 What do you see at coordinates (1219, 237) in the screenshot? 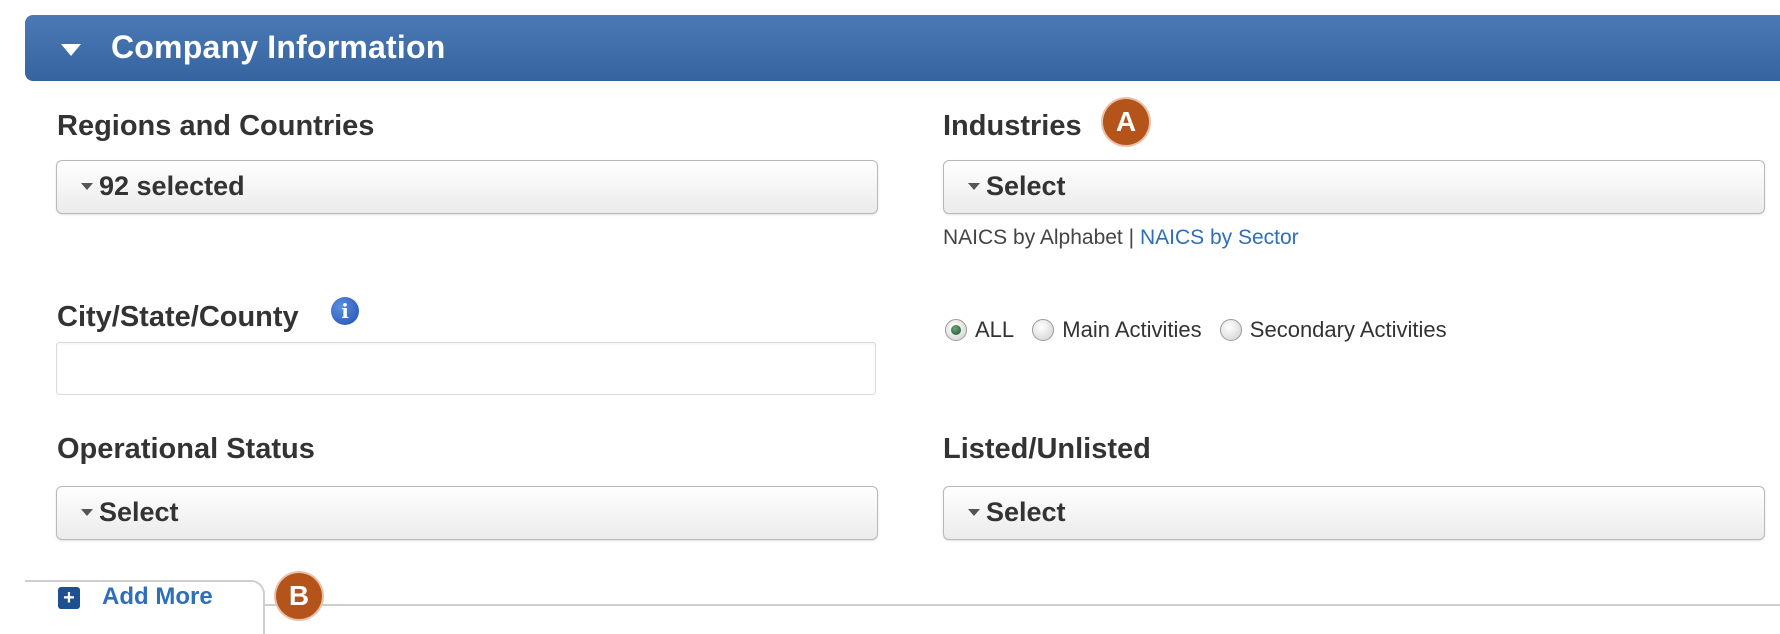
I see `naics-by-sector-link: NAICS by Sector` at bounding box center [1219, 237].